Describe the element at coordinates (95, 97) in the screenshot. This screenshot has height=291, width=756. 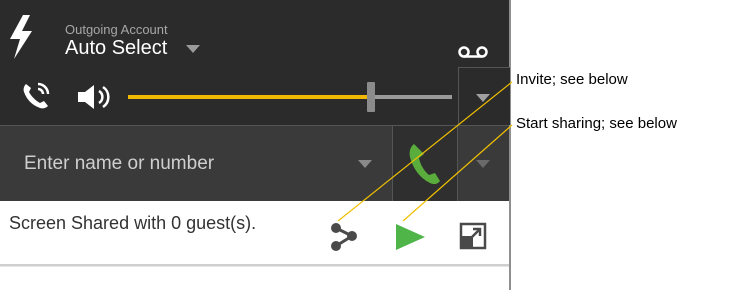
I see `speaker-icon` at that location.